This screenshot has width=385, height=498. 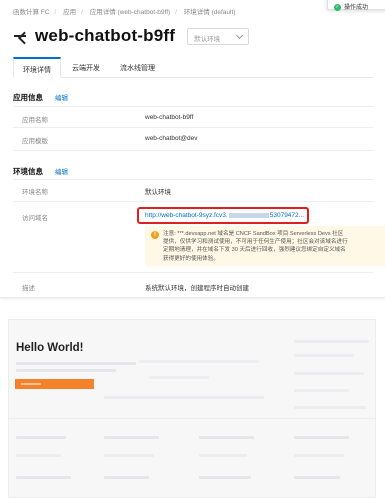 I want to click on breadcrumb-item: 应用, so click(x=69, y=12).